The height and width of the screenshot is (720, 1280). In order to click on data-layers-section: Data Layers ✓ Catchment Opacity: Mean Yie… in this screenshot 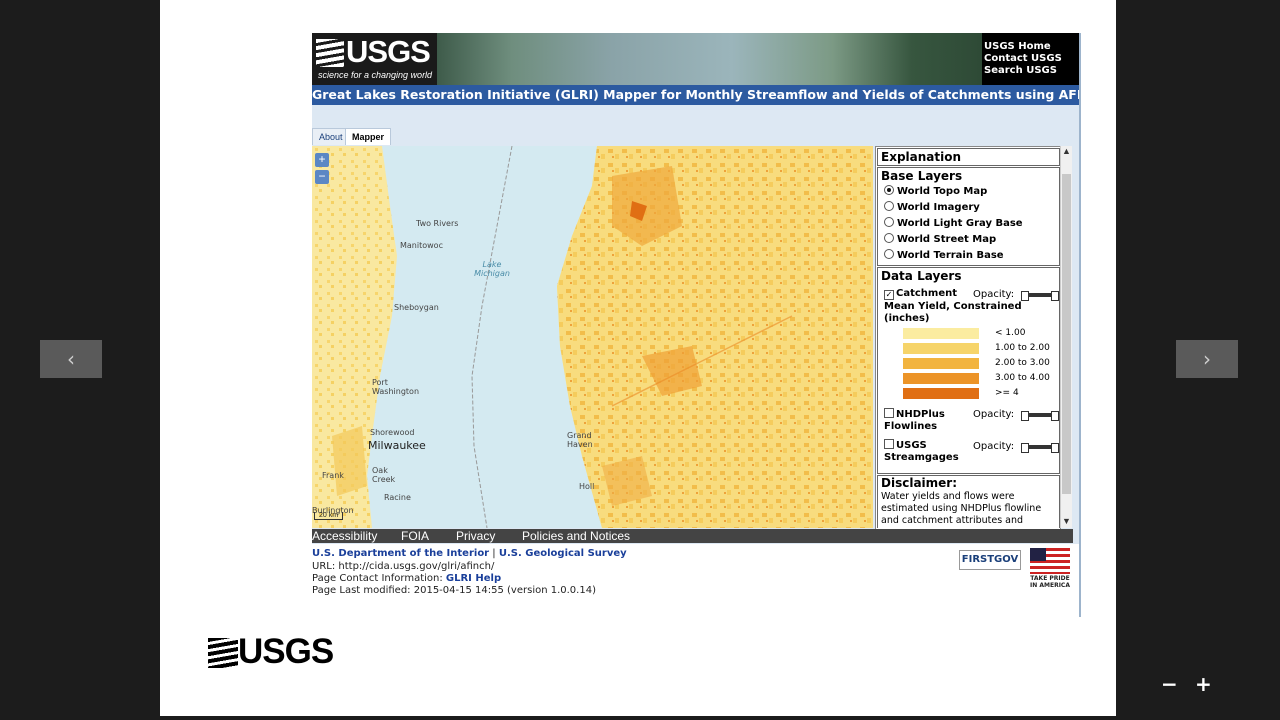, I will do `click(968, 370)`.